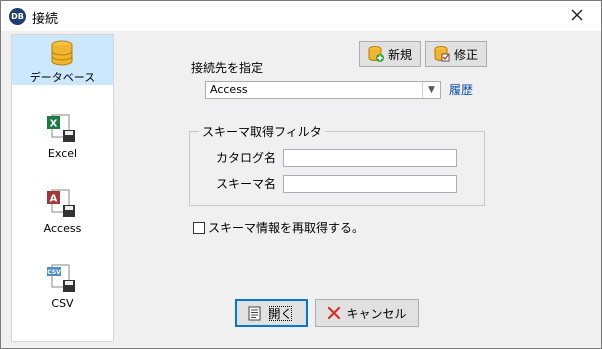 The image size is (602, 349). What do you see at coordinates (62, 228) in the screenshot?
I see `sidebar-item-label: Access` at bounding box center [62, 228].